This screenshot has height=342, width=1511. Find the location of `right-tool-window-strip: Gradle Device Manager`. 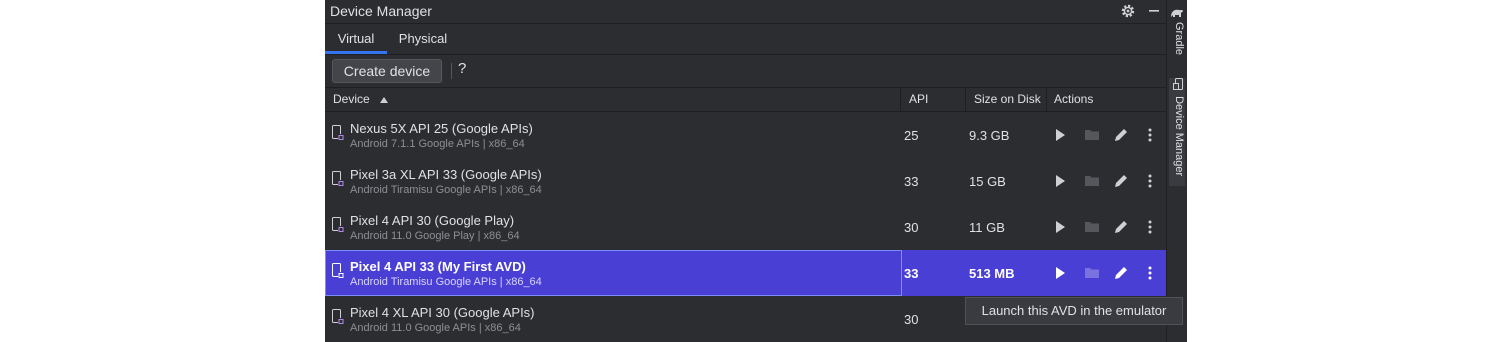

right-tool-window-strip: Gradle Device Manager is located at coordinates (1176, 171).